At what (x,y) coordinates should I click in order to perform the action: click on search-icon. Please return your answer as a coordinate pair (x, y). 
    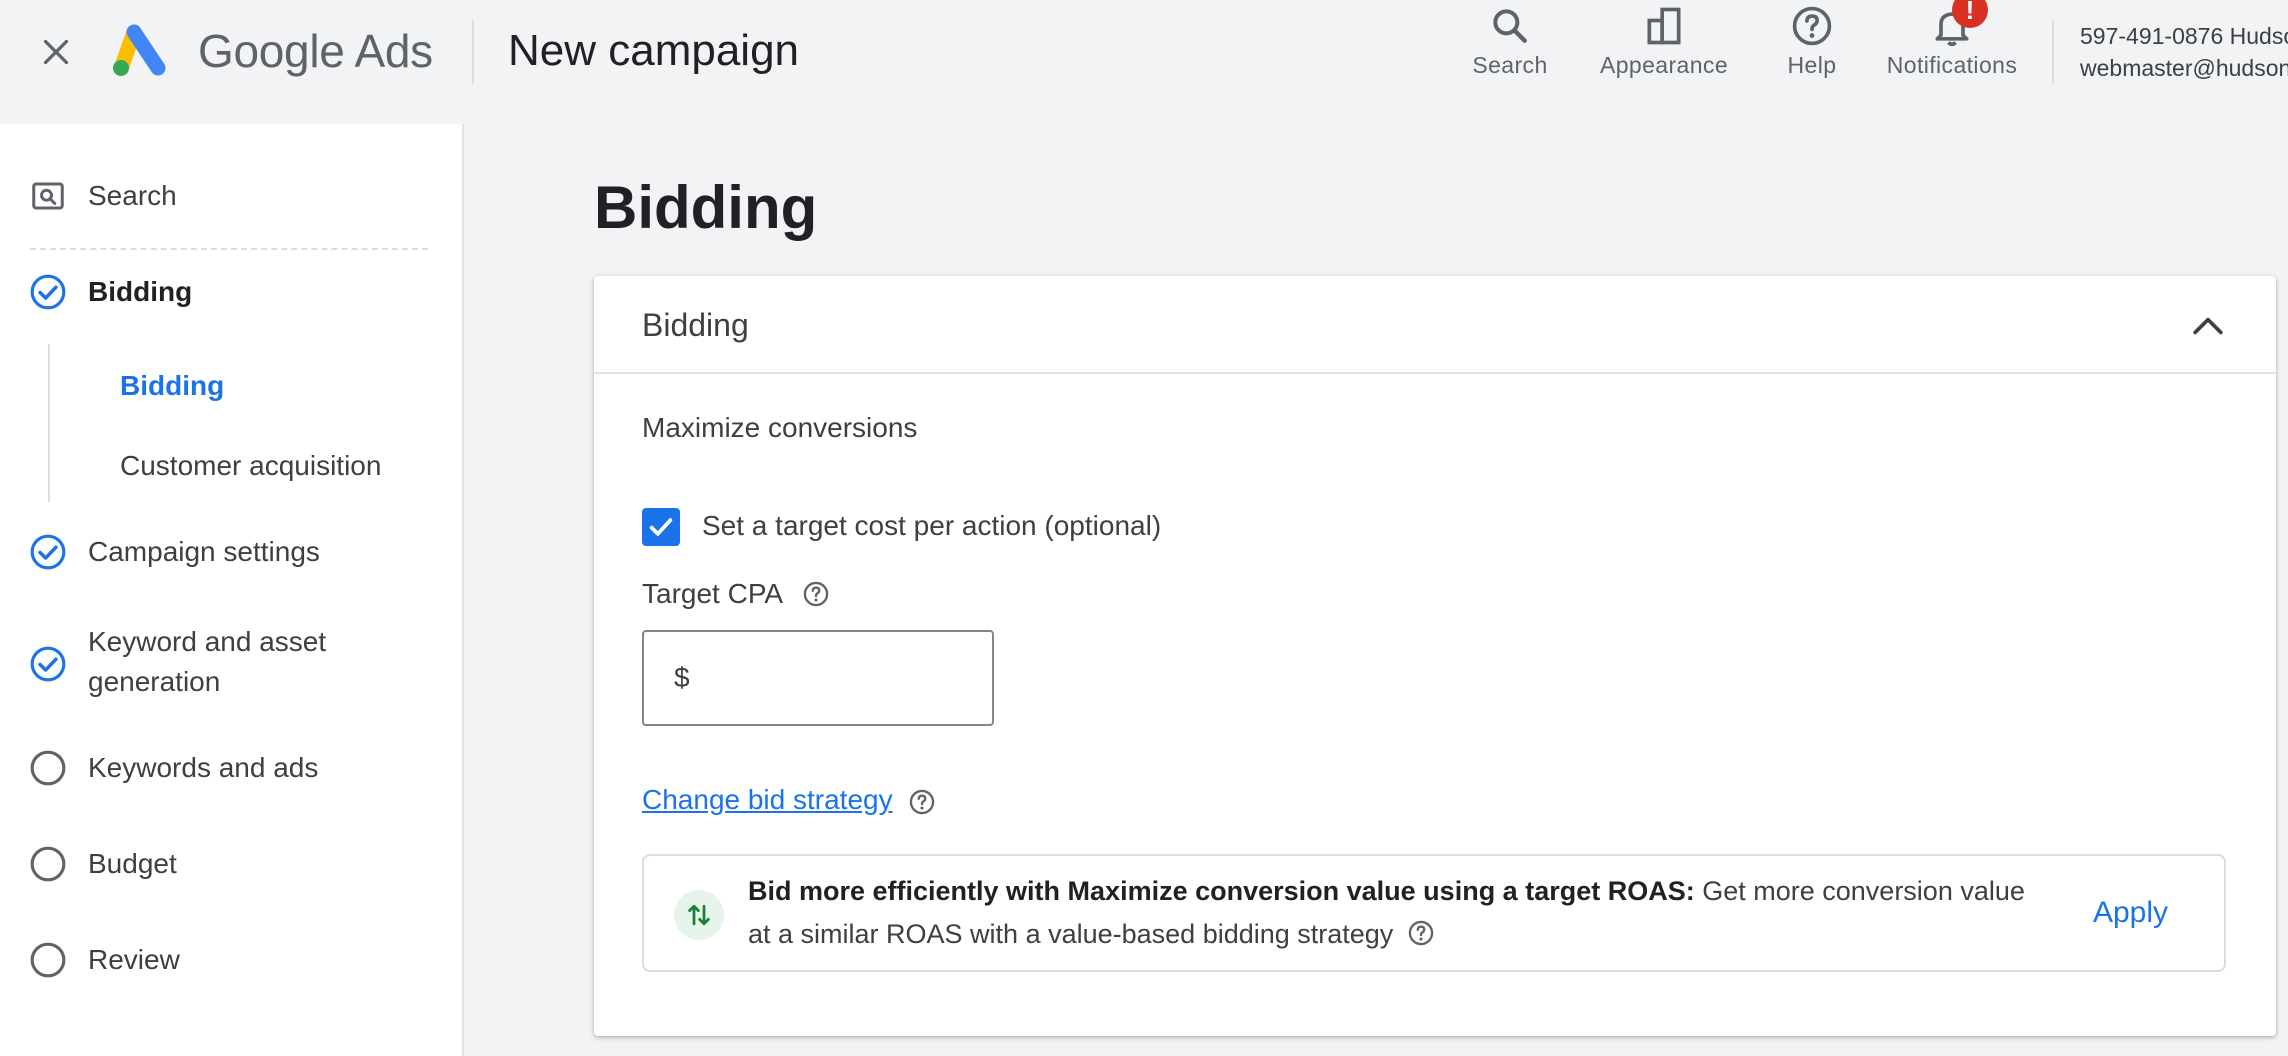
    Looking at the image, I should click on (1510, 26).